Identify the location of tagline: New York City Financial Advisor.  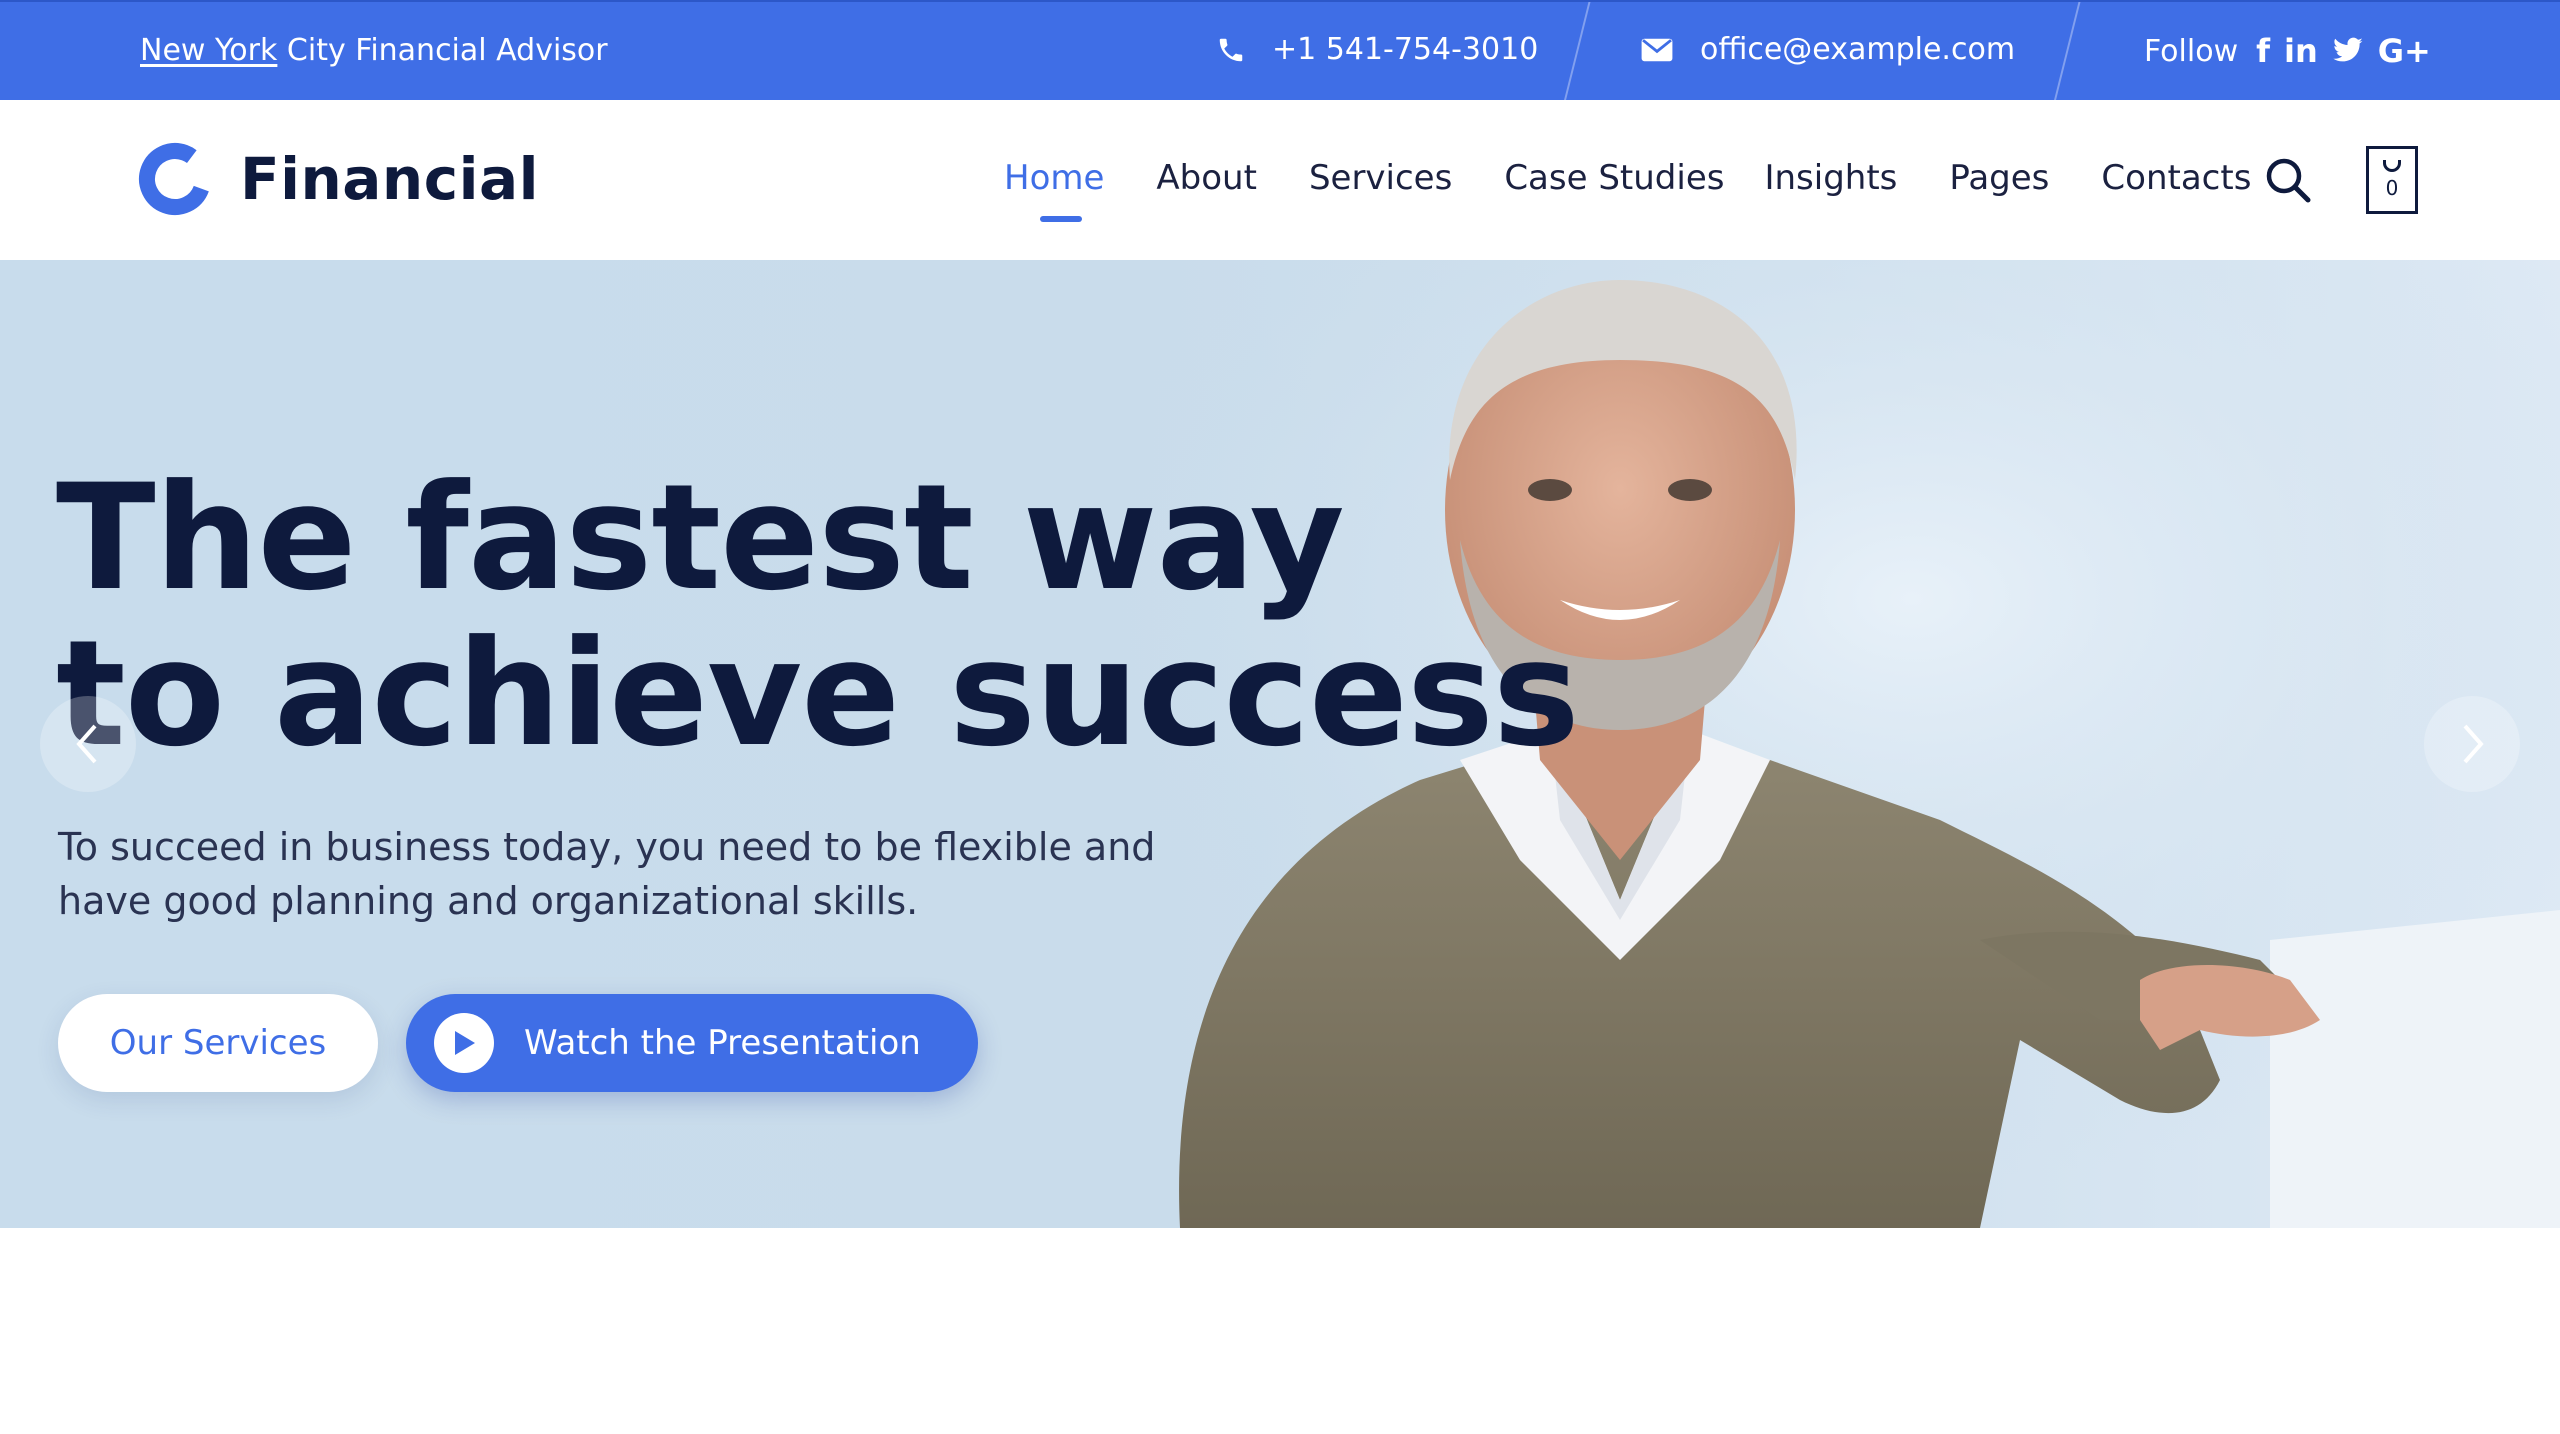
(374, 50).